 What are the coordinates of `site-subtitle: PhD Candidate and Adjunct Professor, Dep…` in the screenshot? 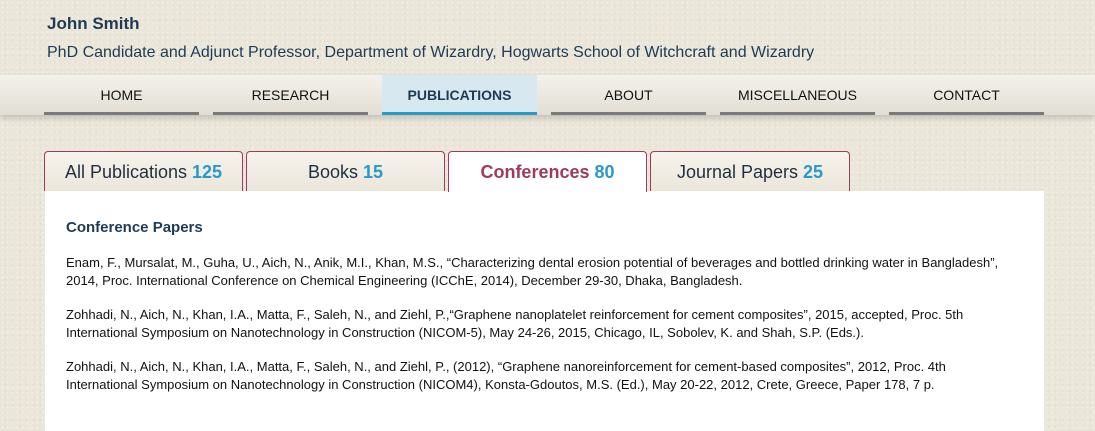 It's located at (431, 52).